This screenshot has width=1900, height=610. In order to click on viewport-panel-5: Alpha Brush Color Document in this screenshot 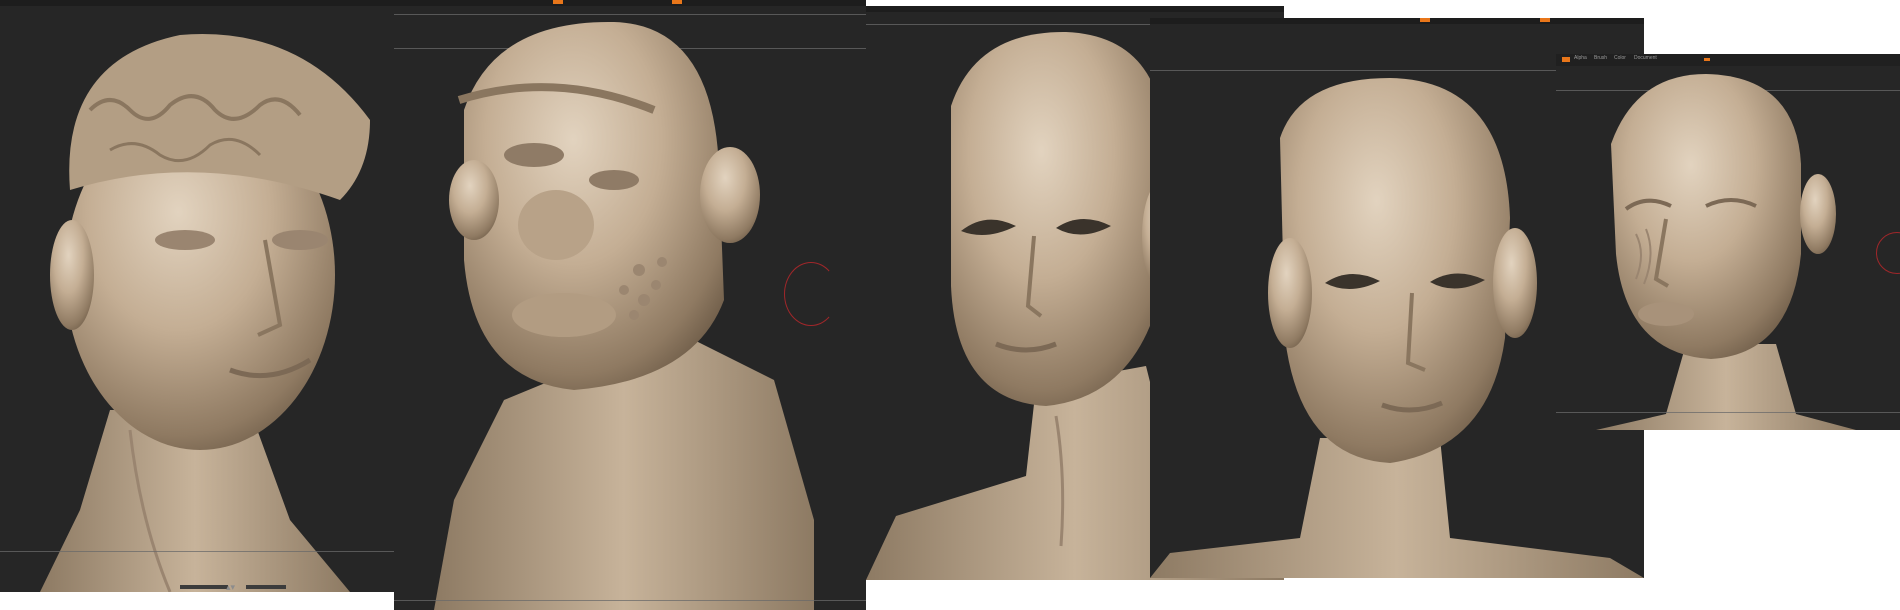, I will do `click(1728, 242)`.